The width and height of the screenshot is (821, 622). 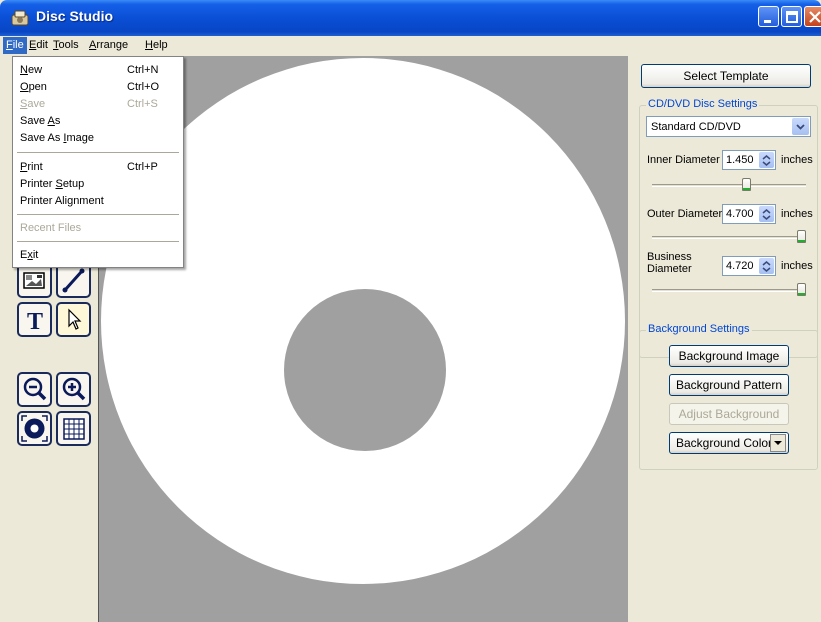 I want to click on business-diameter-value: 4.720, so click(x=740, y=266).